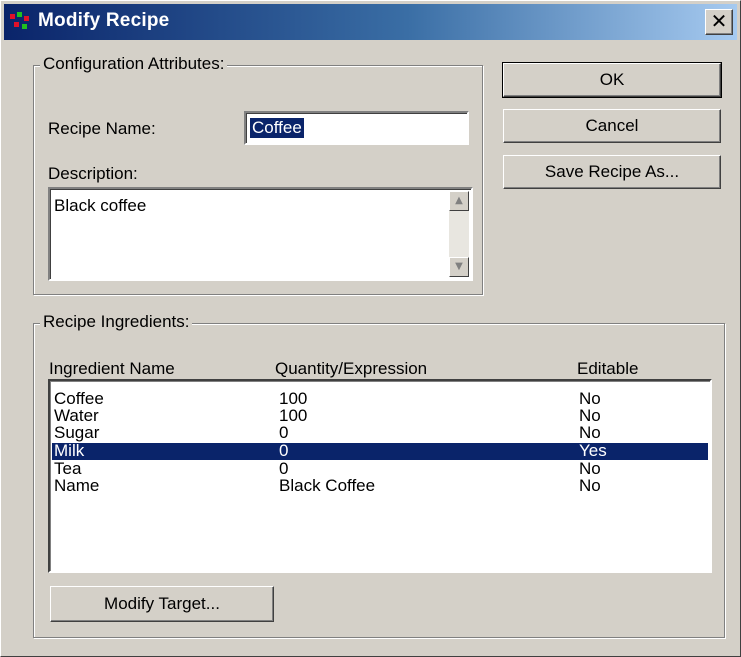 The width and height of the screenshot is (741, 657). What do you see at coordinates (459, 234) in the screenshot?
I see `description-scrollbar: ▲ ▼` at bounding box center [459, 234].